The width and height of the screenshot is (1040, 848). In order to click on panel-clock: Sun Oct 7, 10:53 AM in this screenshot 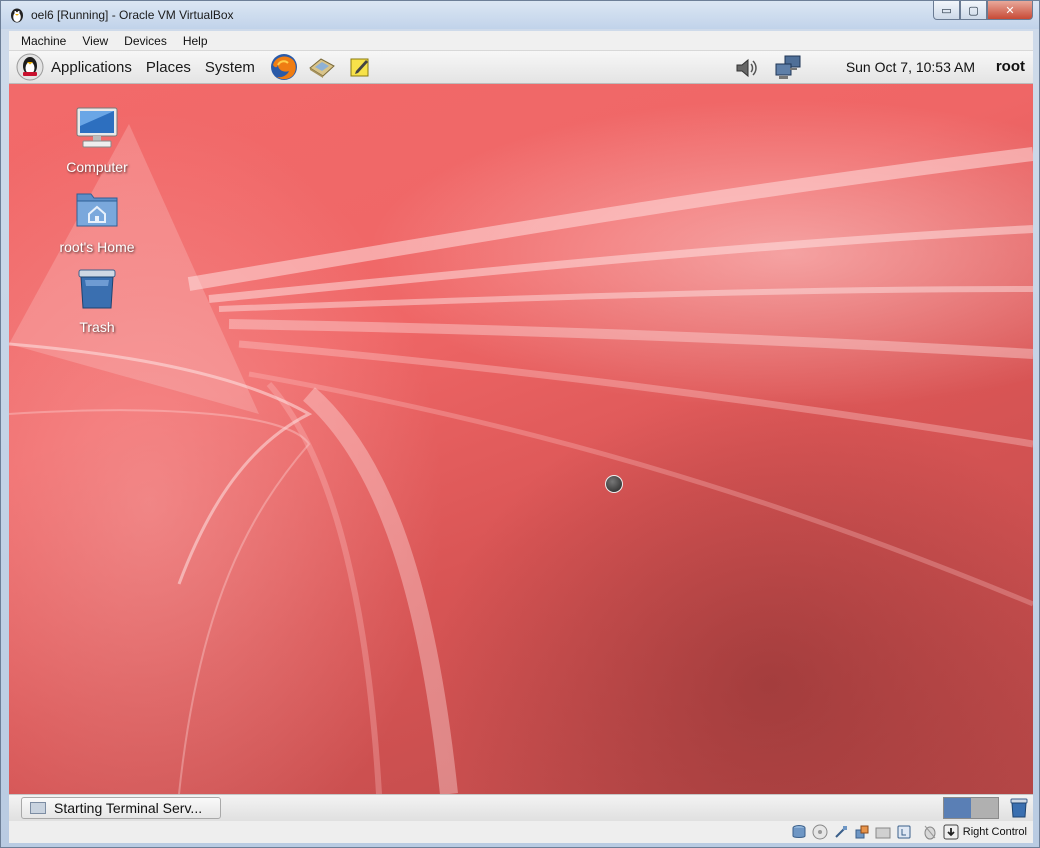, I will do `click(910, 67)`.